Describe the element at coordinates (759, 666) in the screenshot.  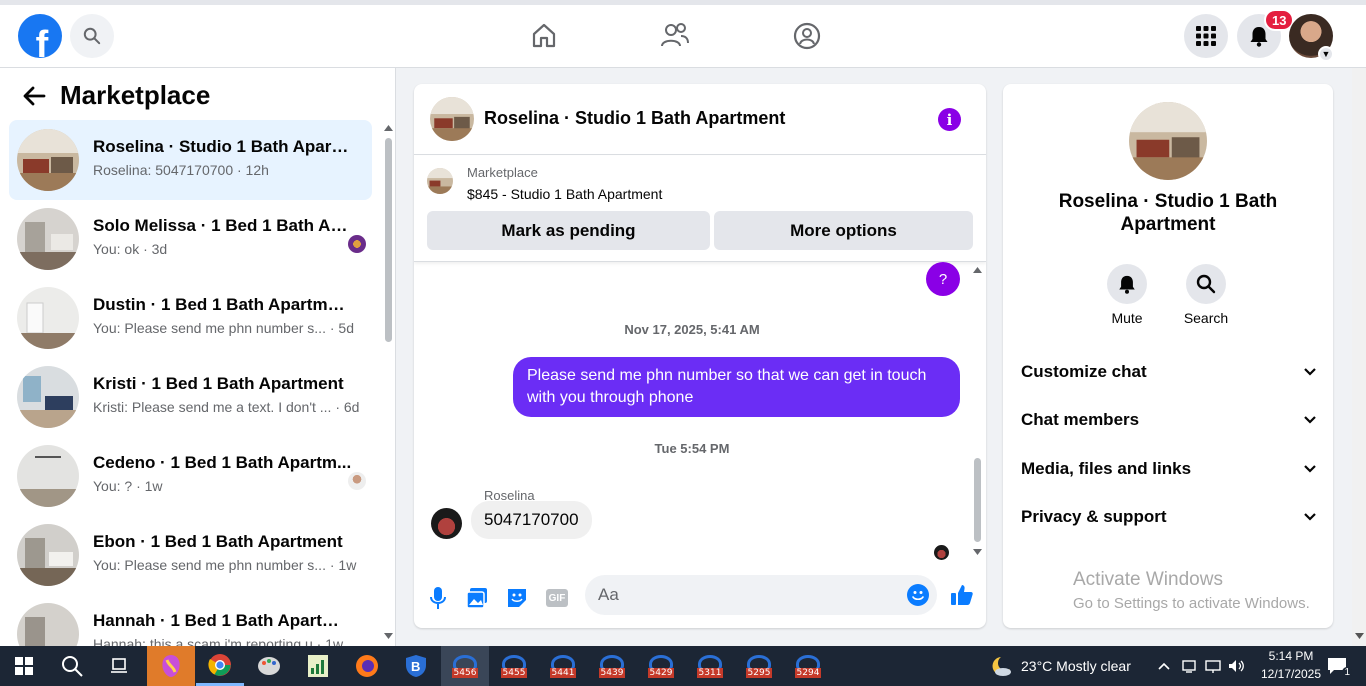
I see `taskbar-app-instance: 5295` at that location.